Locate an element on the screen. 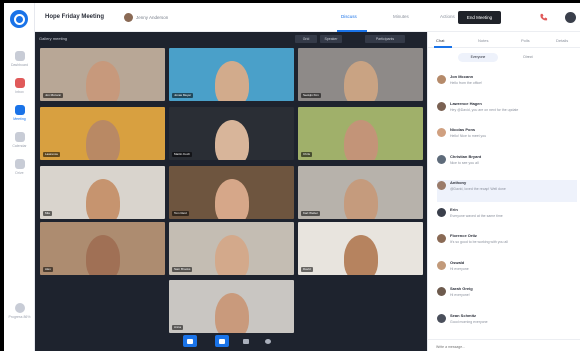  participant-tile: Seokjin Kim is located at coordinates (360, 74).